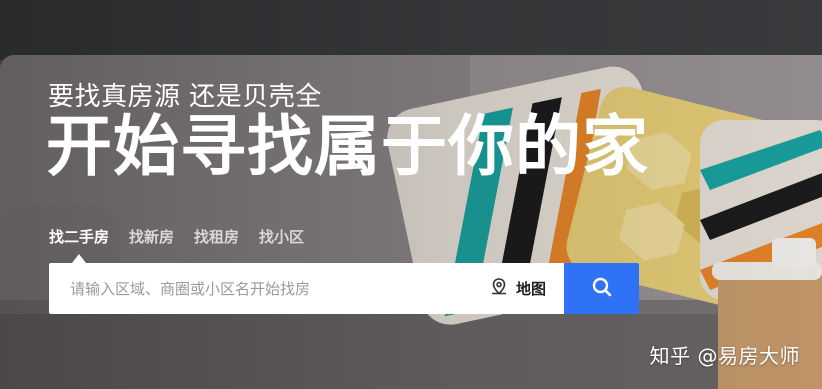  I want to click on tab-community: 找小区, so click(281, 236).